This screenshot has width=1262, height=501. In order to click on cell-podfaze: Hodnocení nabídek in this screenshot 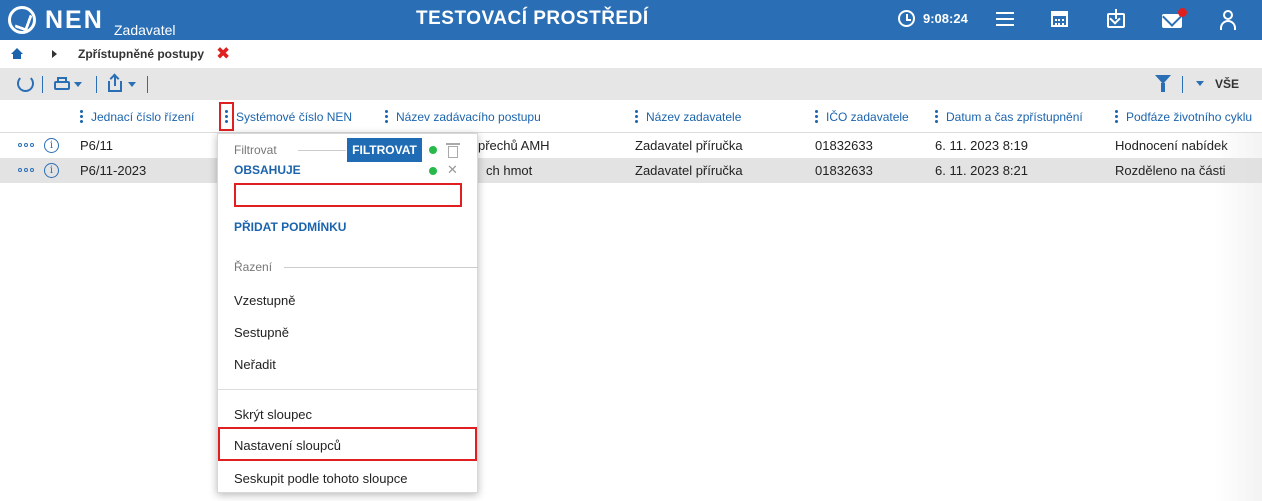, I will do `click(1171, 145)`.